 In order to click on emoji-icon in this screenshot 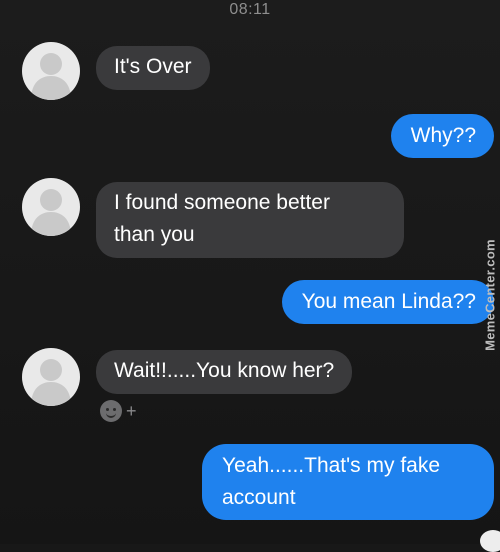, I will do `click(111, 411)`.